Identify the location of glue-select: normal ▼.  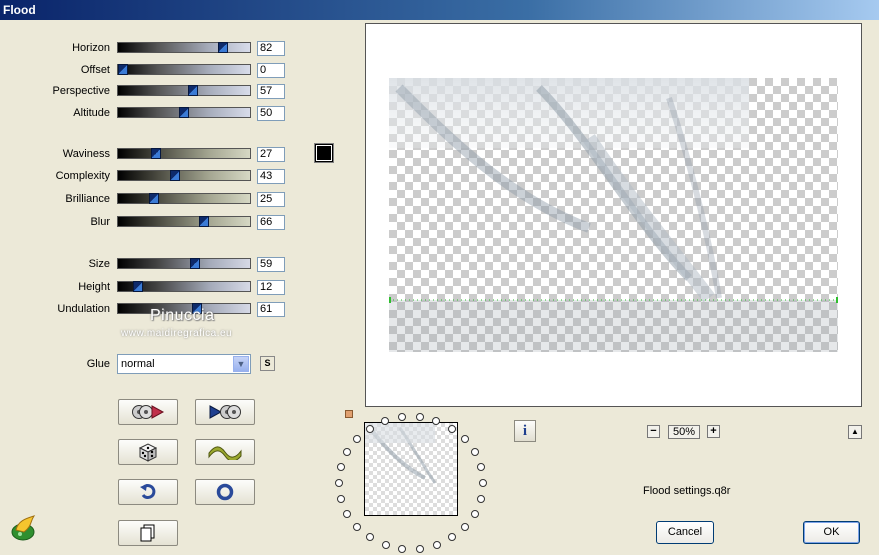
(184, 364).